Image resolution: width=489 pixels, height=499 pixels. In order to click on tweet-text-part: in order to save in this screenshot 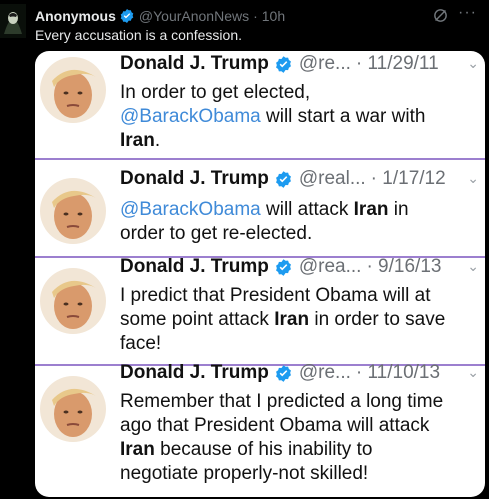, I will do `click(377, 319)`.